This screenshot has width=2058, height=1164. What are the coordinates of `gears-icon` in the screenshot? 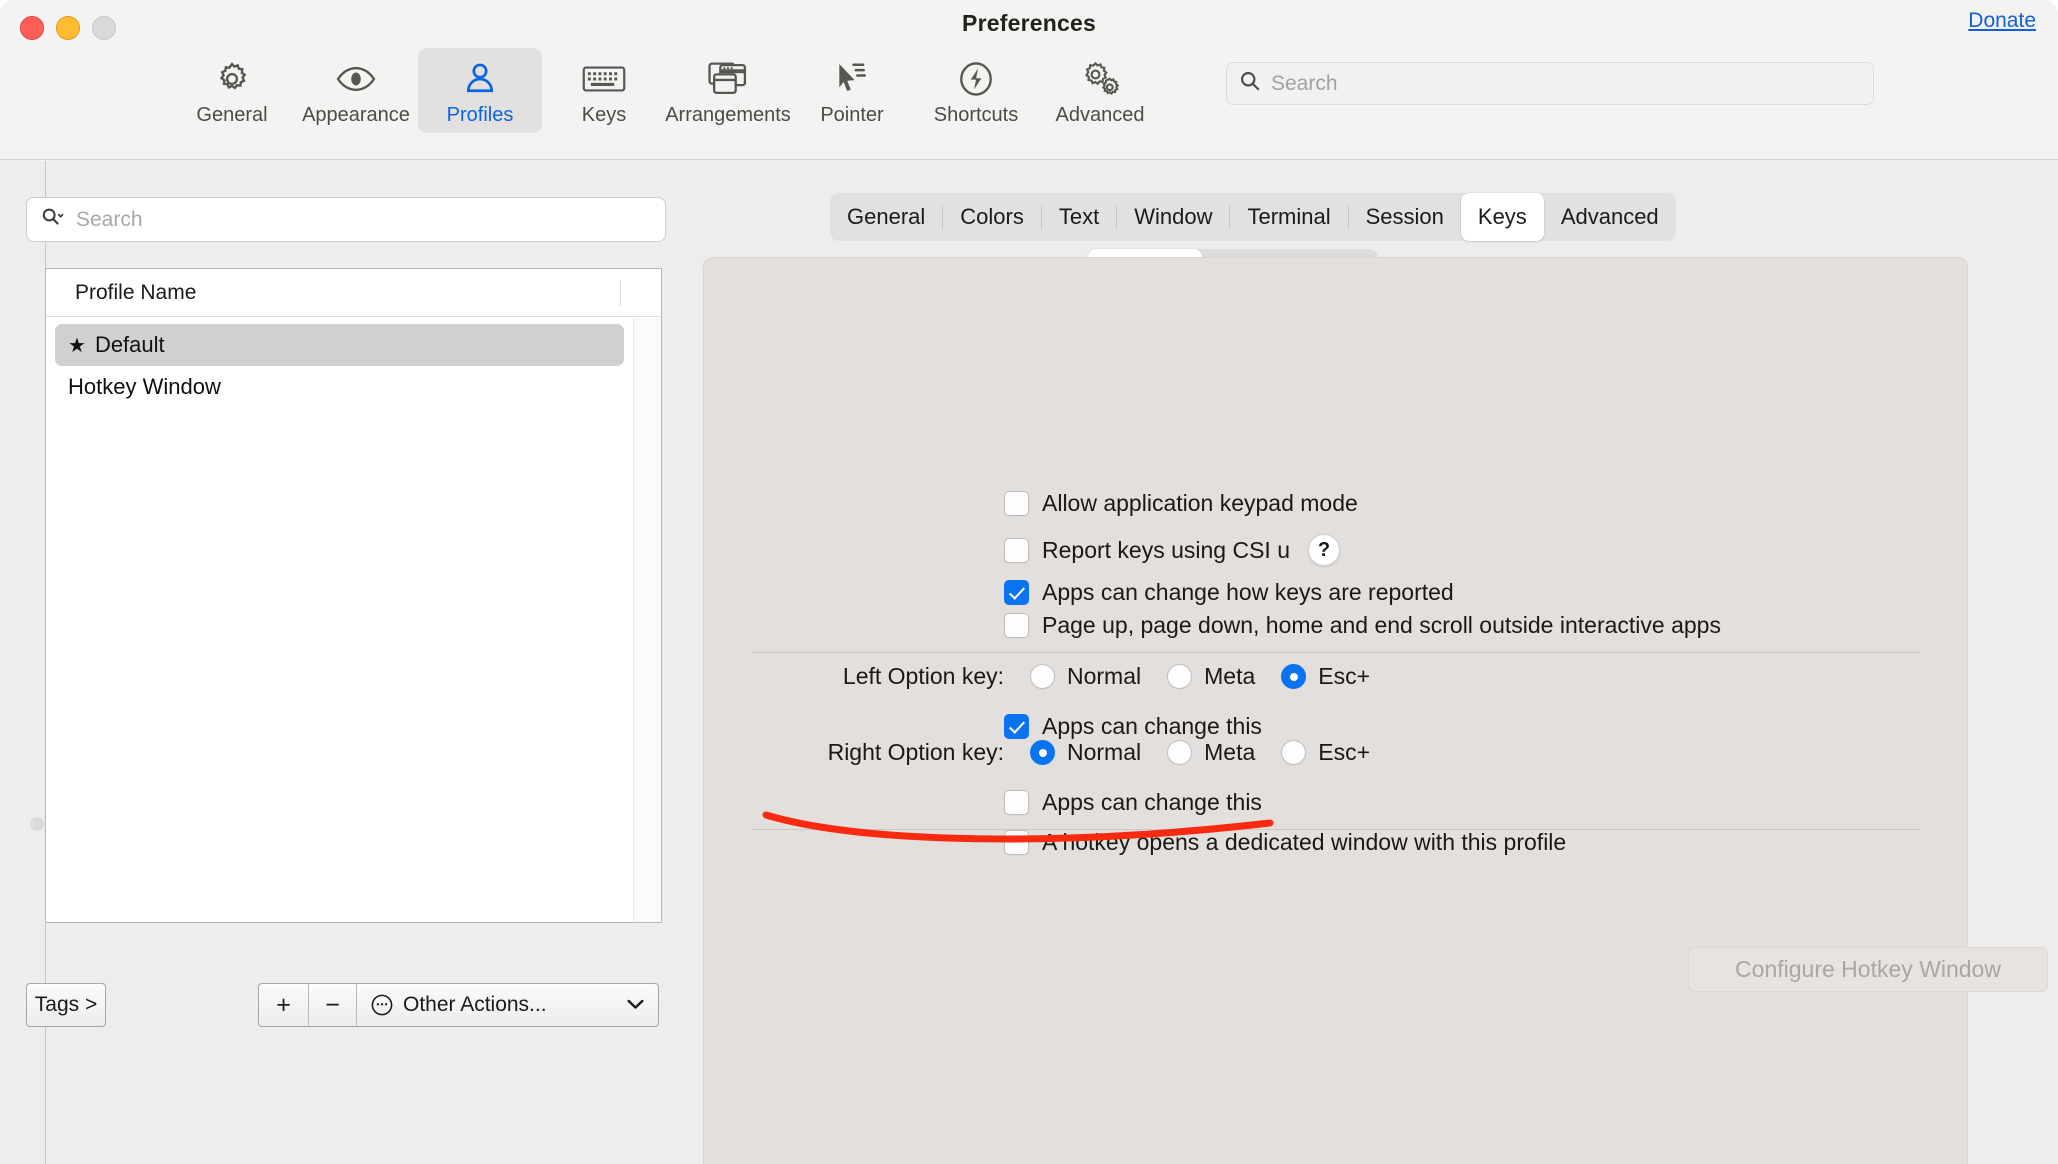 It's located at (1100, 79).